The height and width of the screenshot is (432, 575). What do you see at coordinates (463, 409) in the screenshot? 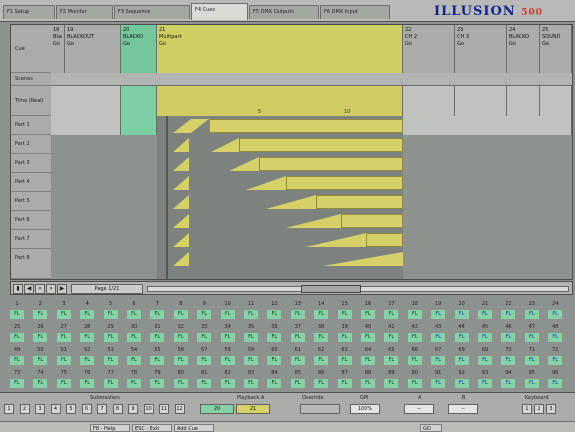
I see `b-field: --` at bounding box center [463, 409].